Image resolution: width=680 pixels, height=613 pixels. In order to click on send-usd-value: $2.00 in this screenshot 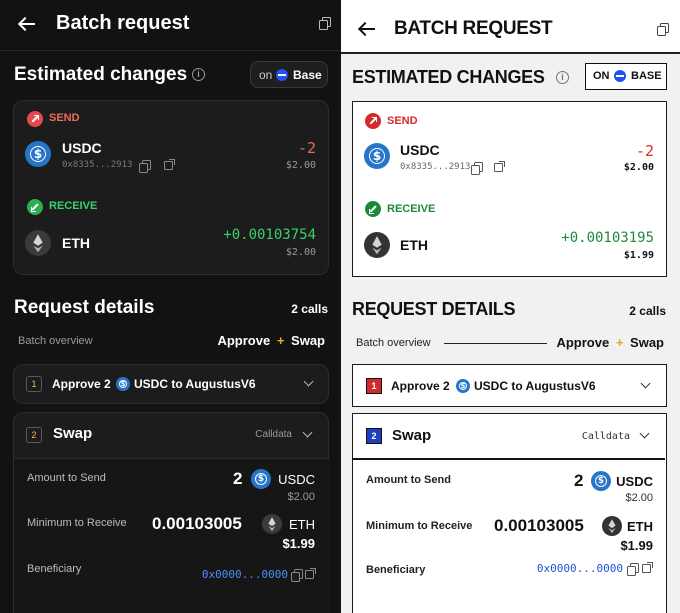, I will do `click(638, 167)`.